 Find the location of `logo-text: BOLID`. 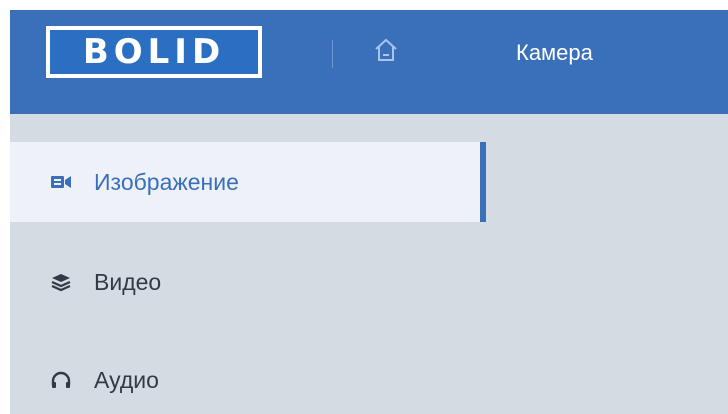

logo-text: BOLID is located at coordinates (154, 52).